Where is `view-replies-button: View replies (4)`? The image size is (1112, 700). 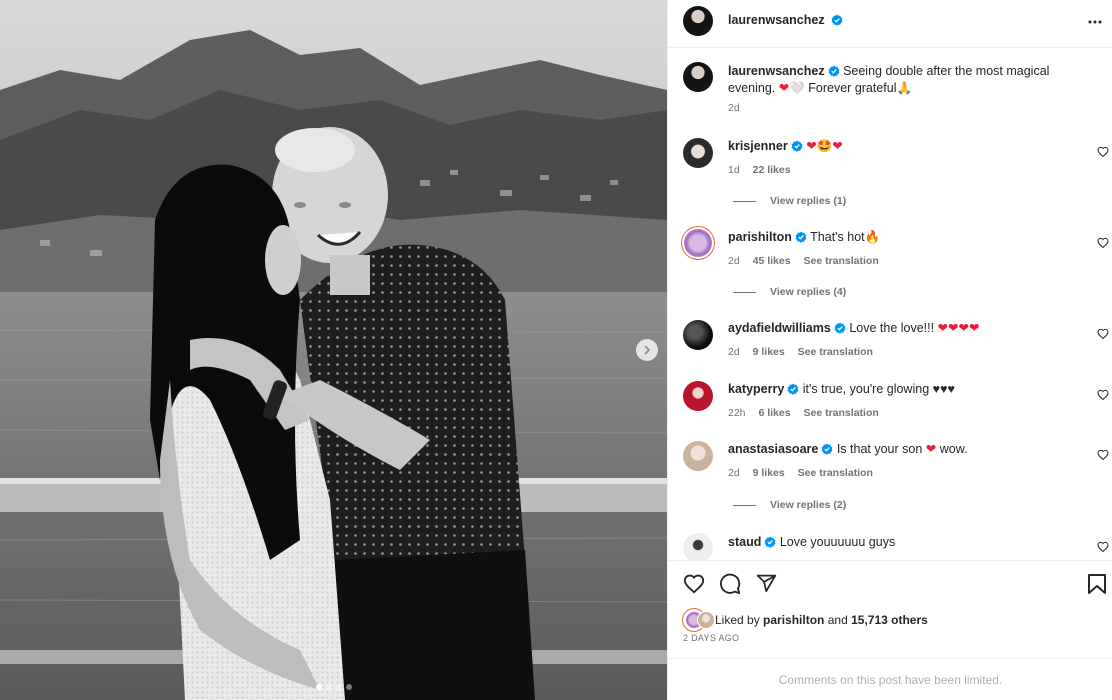 view-replies-button: View replies (4) is located at coordinates (789, 292).